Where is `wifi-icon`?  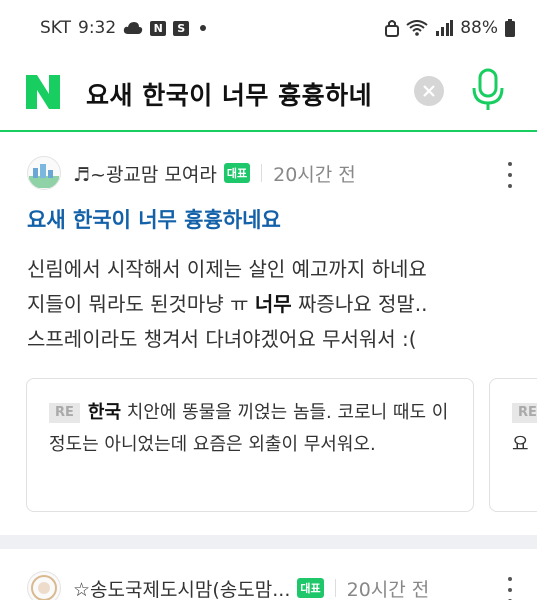 wifi-icon is located at coordinates (417, 28).